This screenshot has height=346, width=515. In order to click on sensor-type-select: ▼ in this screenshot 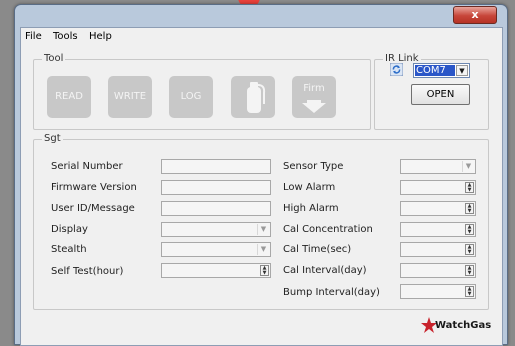, I will do `click(438, 166)`.